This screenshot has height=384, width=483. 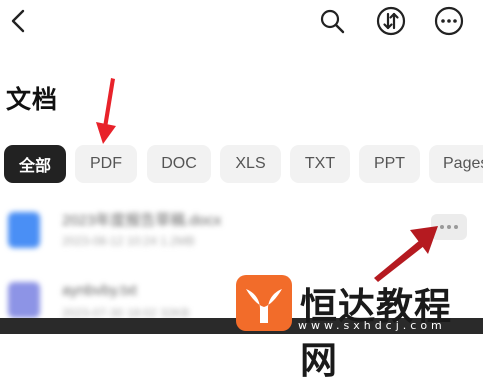 What do you see at coordinates (24, 300) in the screenshot?
I see `txt-file-icon` at bounding box center [24, 300].